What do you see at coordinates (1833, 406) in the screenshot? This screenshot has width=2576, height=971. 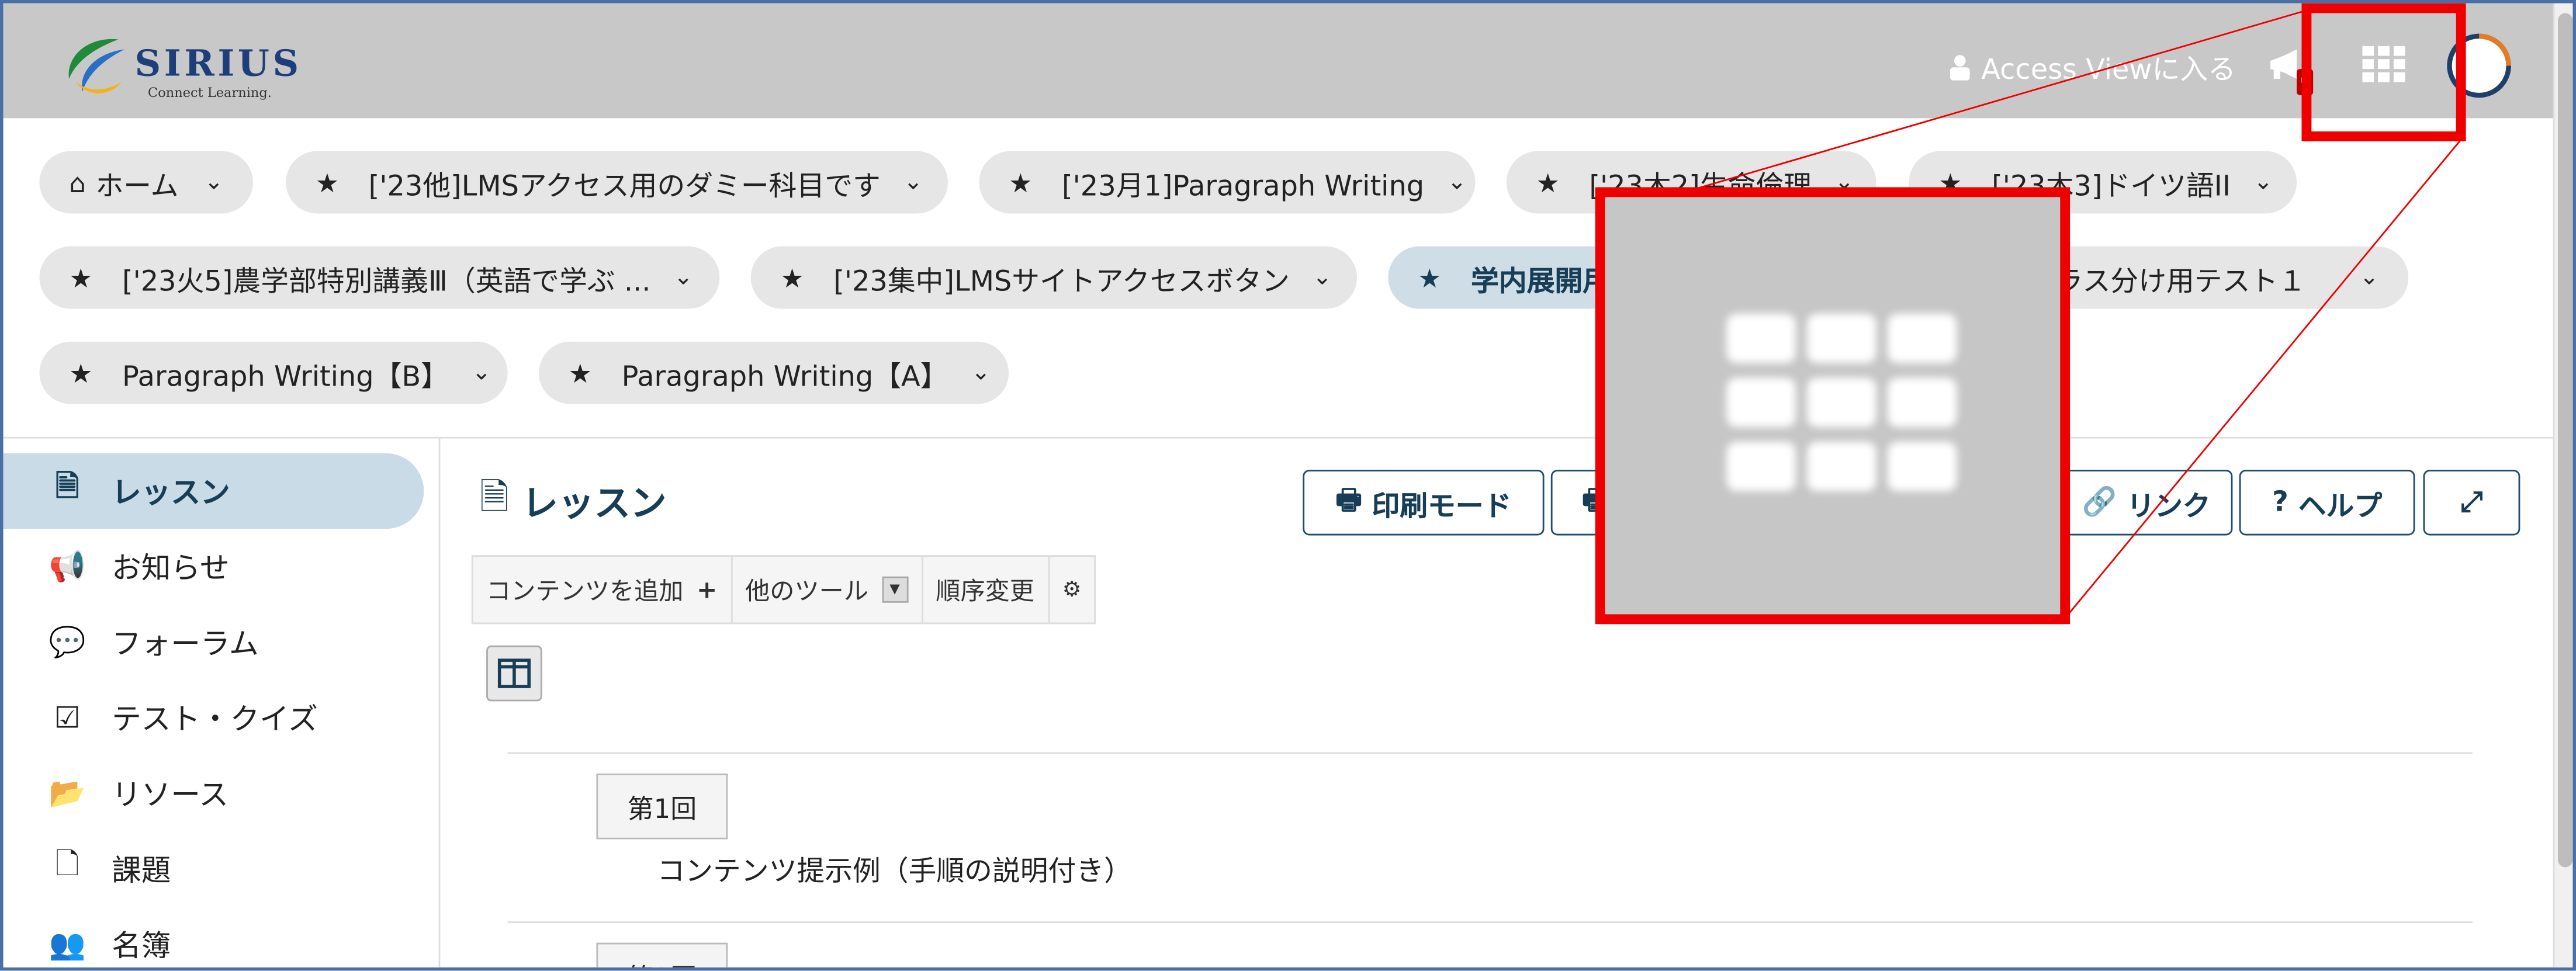 I see `zoom-inset-border` at bounding box center [1833, 406].